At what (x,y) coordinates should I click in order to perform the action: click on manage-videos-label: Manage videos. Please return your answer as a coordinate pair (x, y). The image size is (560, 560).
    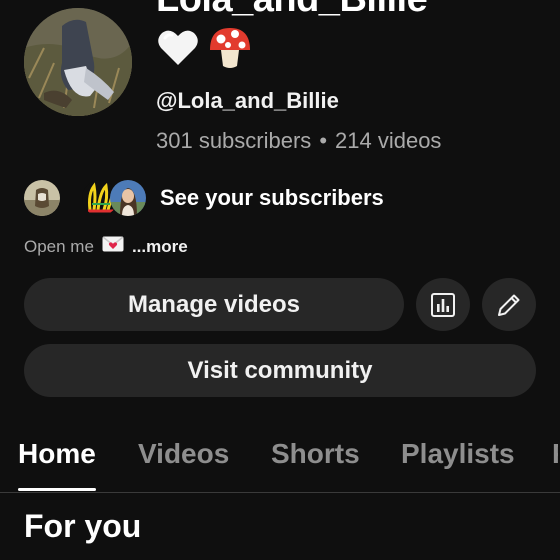
    Looking at the image, I should click on (214, 304).